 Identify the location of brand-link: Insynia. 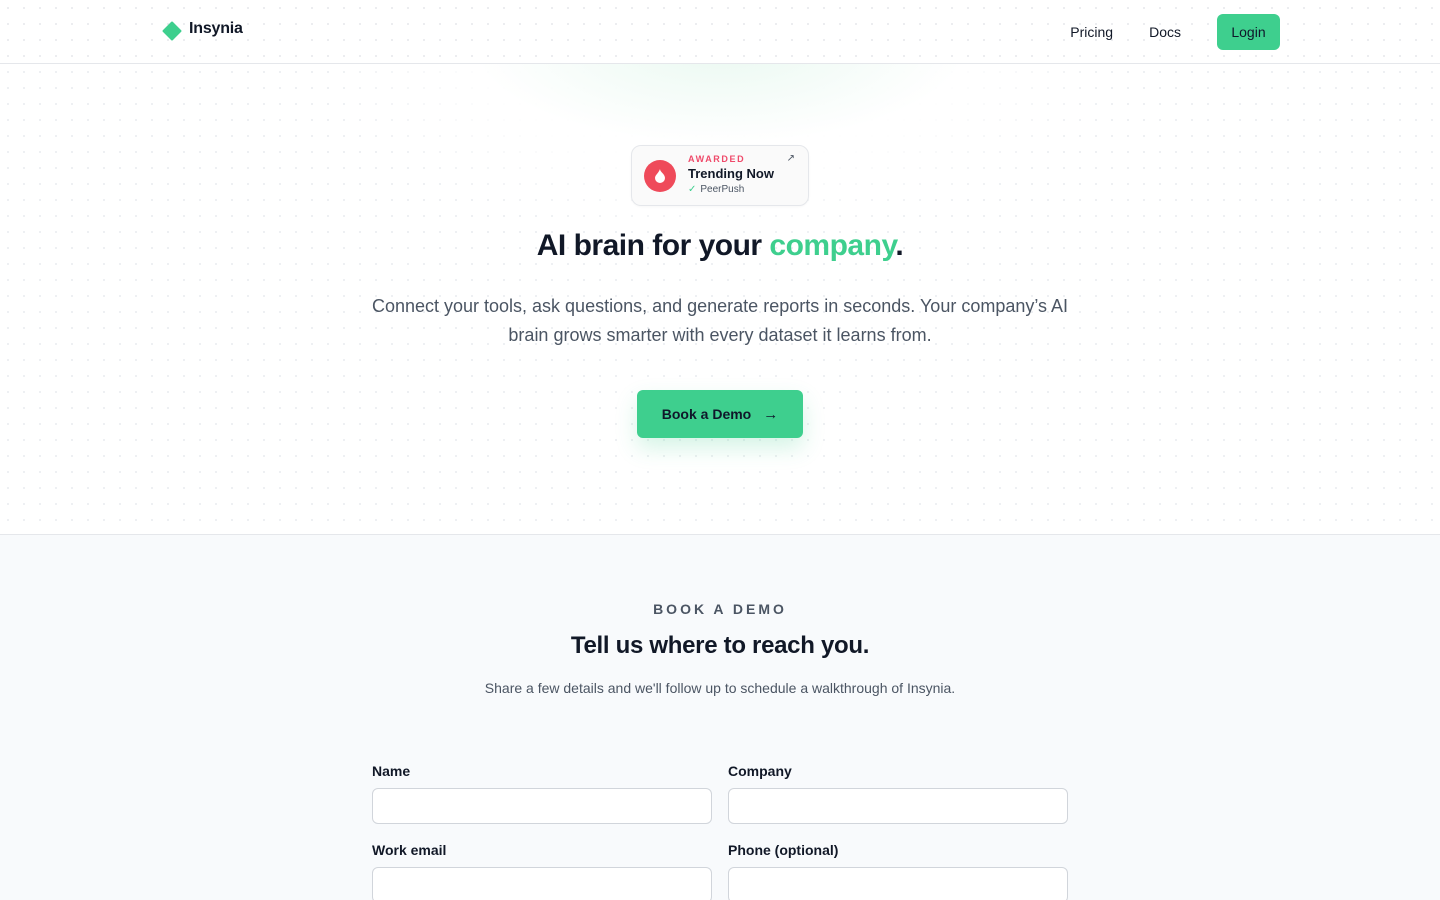
(202, 30).